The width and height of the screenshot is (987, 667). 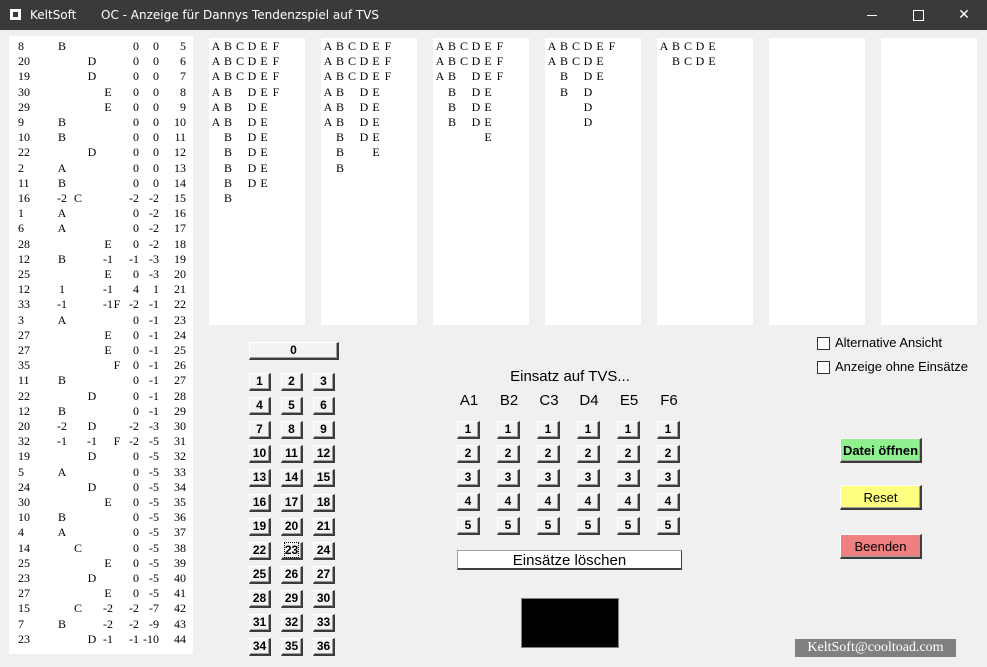 What do you see at coordinates (292, 382) in the screenshot?
I see `number-button-2: 2` at bounding box center [292, 382].